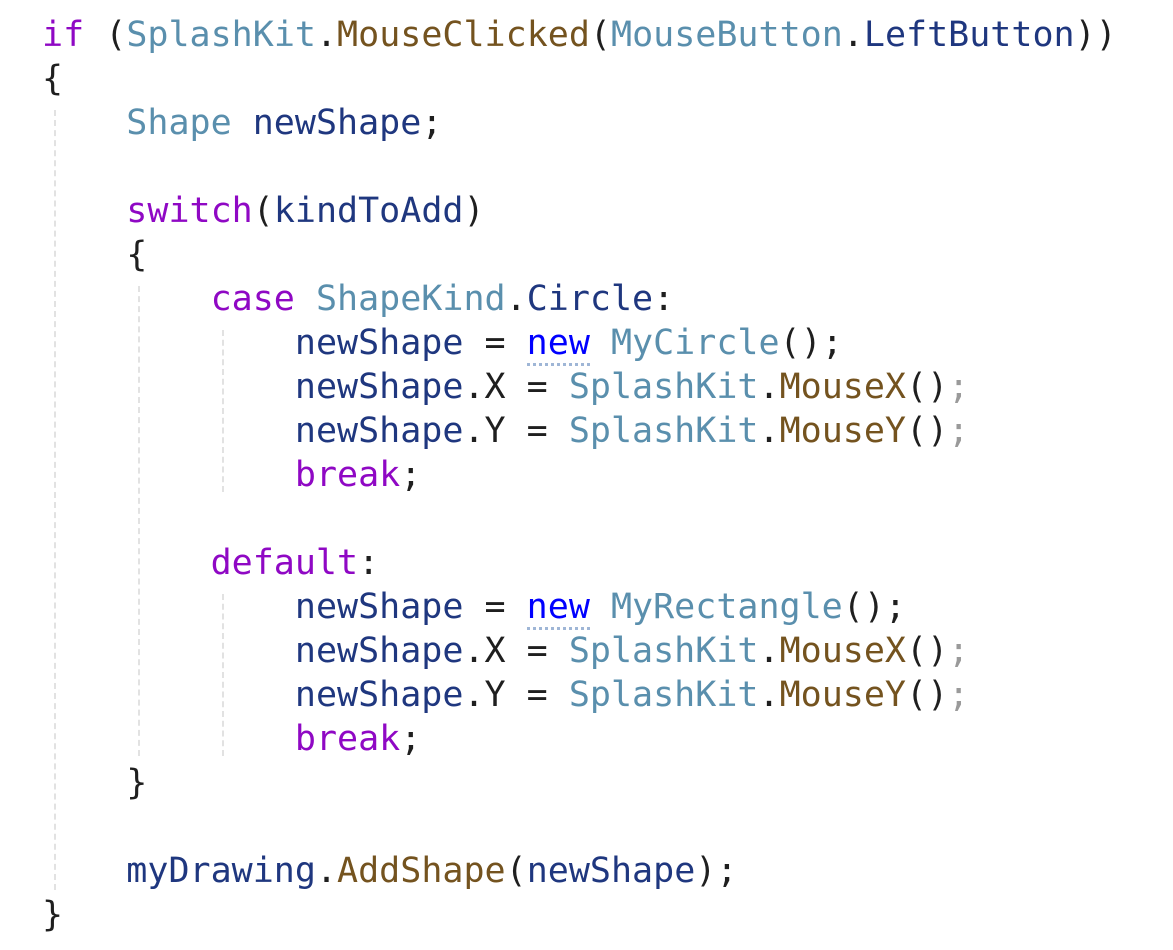  I want to click on code-line: myDrawing.AddShape(newShape);, so click(389, 871).